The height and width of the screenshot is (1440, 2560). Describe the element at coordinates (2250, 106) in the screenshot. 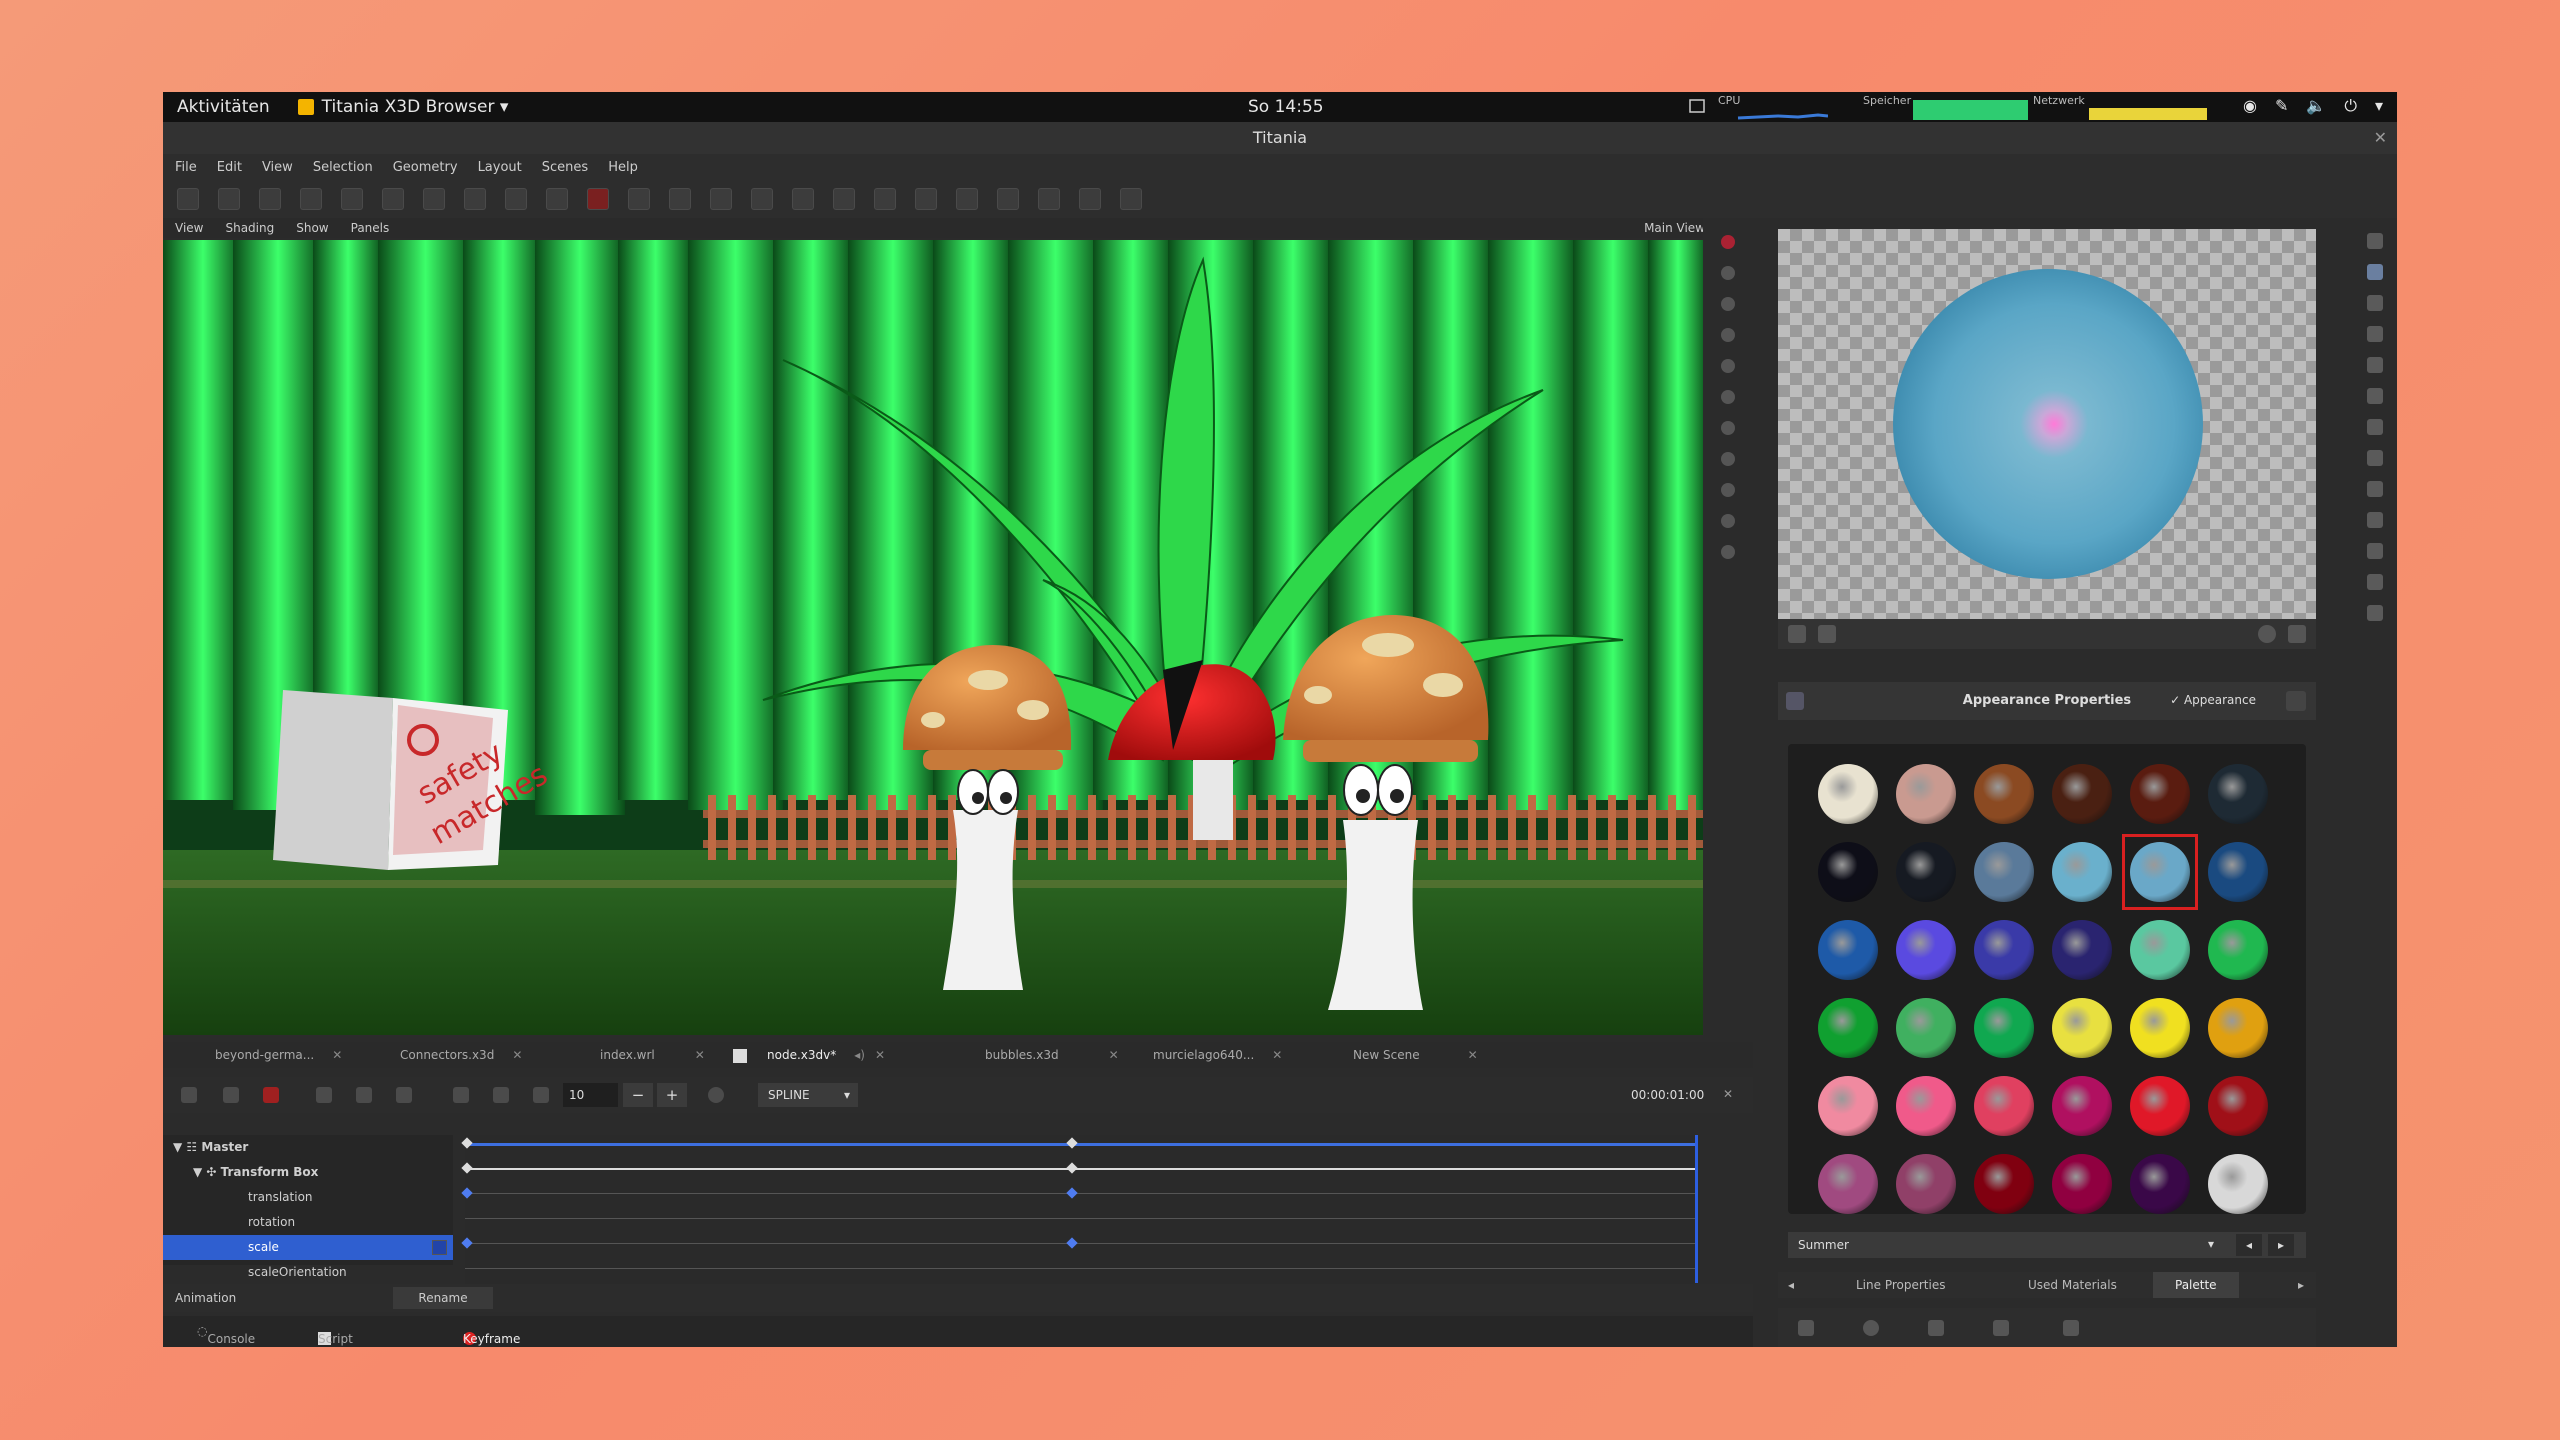

I see `accessibility-icon: ◉` at that location.